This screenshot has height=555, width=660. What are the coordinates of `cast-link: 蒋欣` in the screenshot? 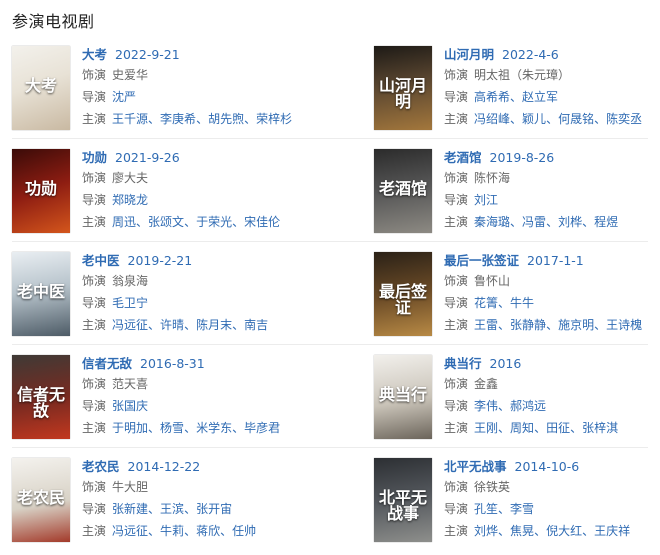 It's located at (208, 531).